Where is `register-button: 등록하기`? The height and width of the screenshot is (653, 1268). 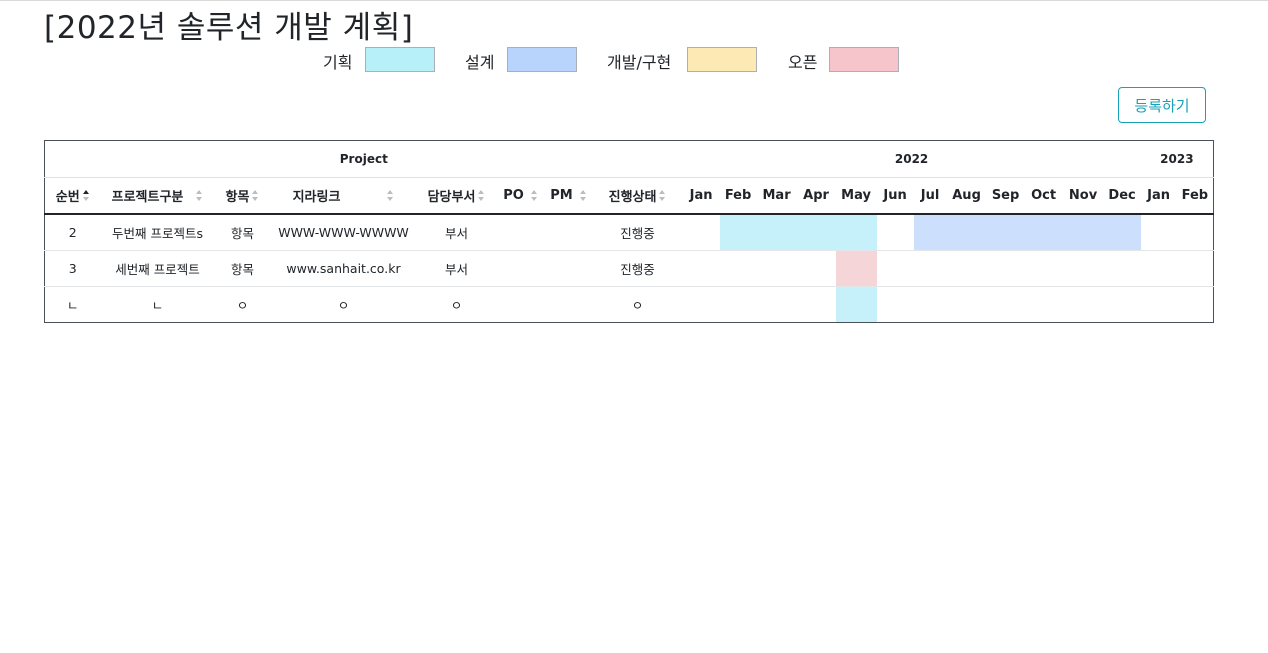
register-button: 등록하기 is located at coordinates (1162, 105).